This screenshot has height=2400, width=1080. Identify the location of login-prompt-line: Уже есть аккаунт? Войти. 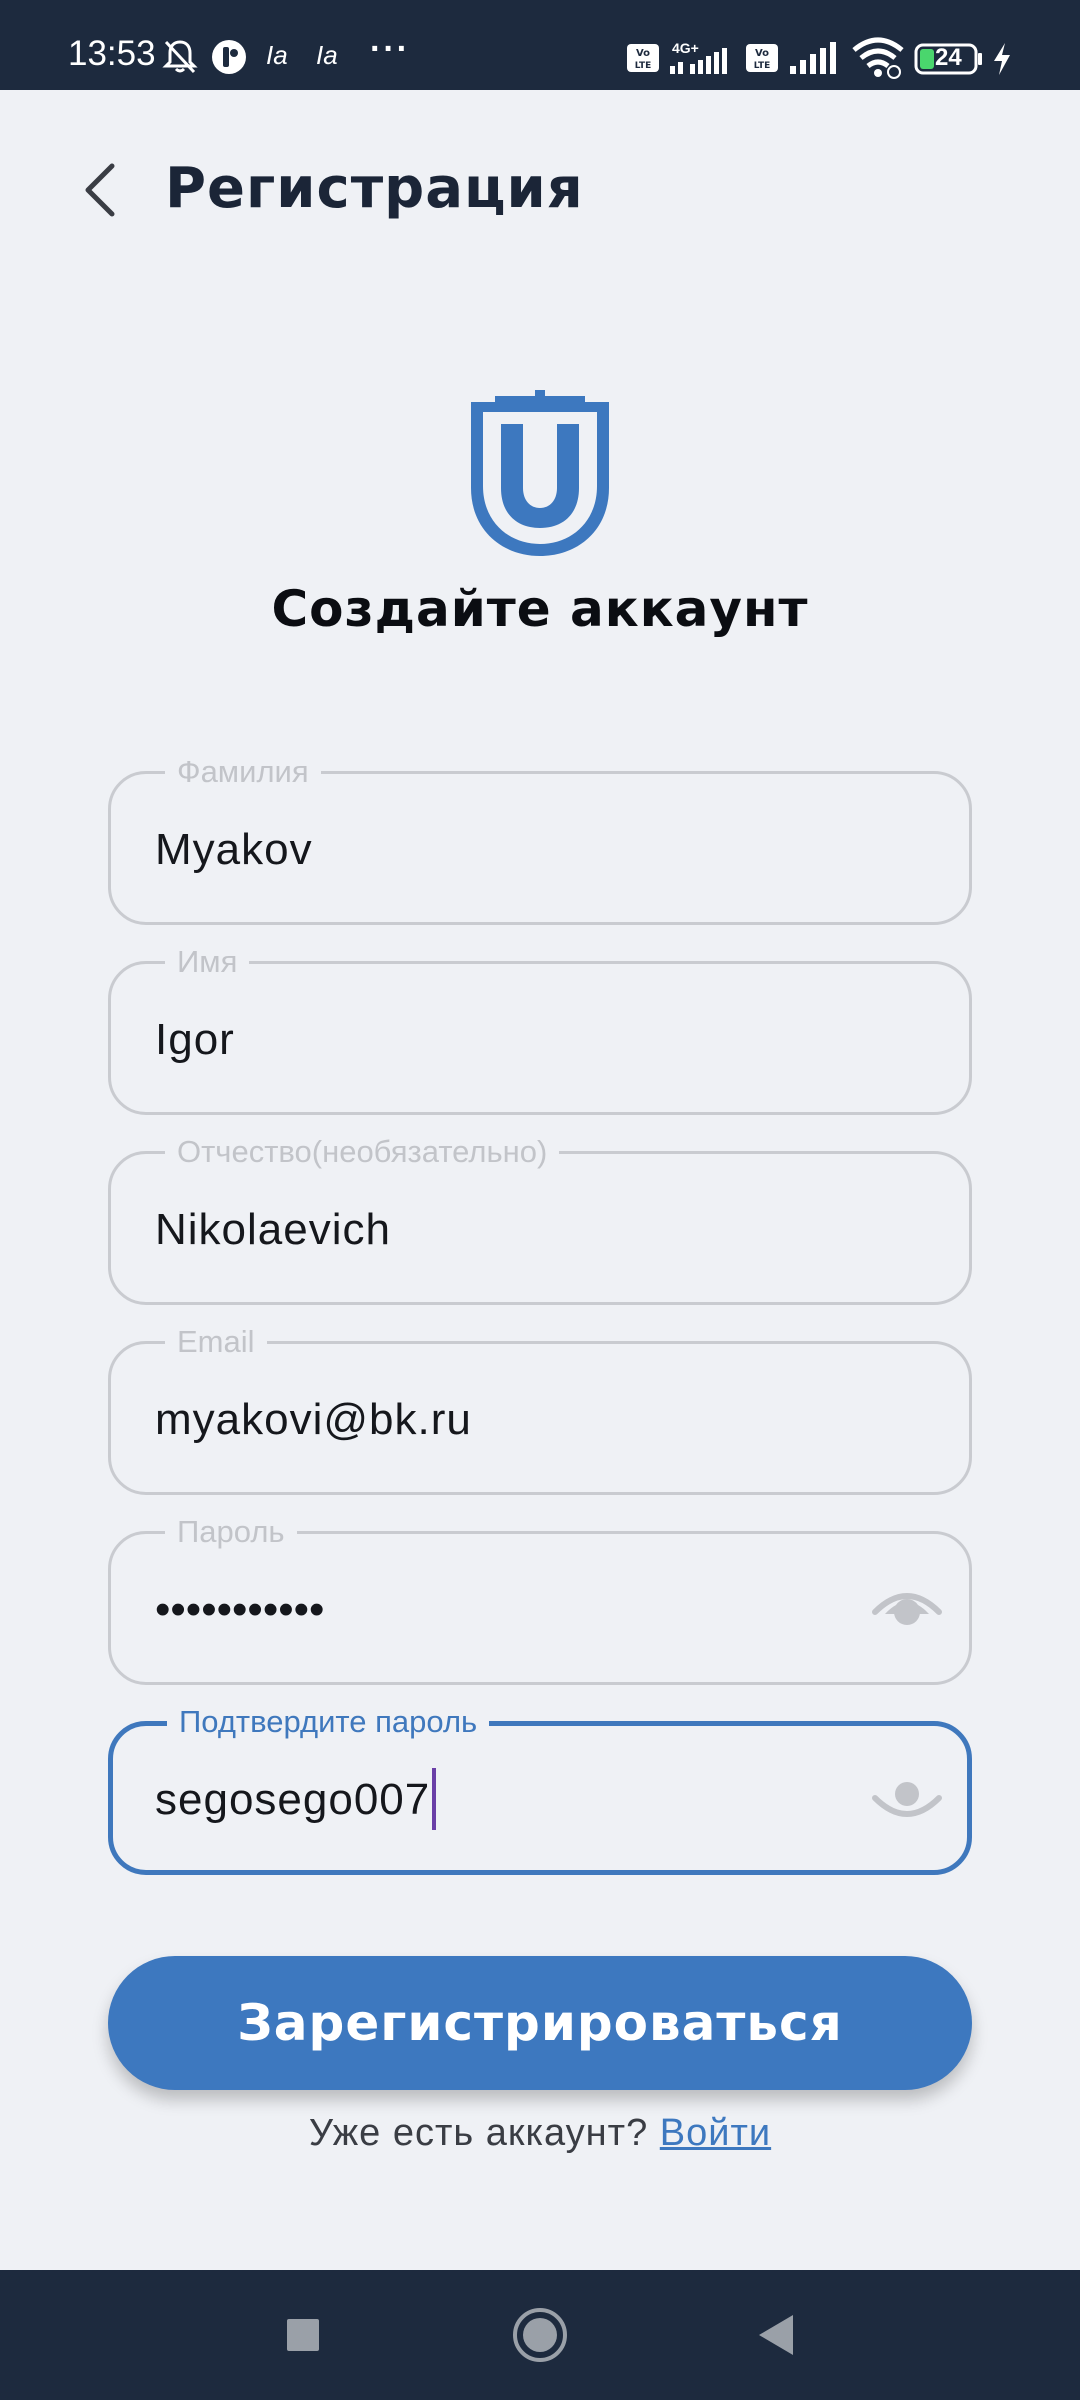
(540, 2133).